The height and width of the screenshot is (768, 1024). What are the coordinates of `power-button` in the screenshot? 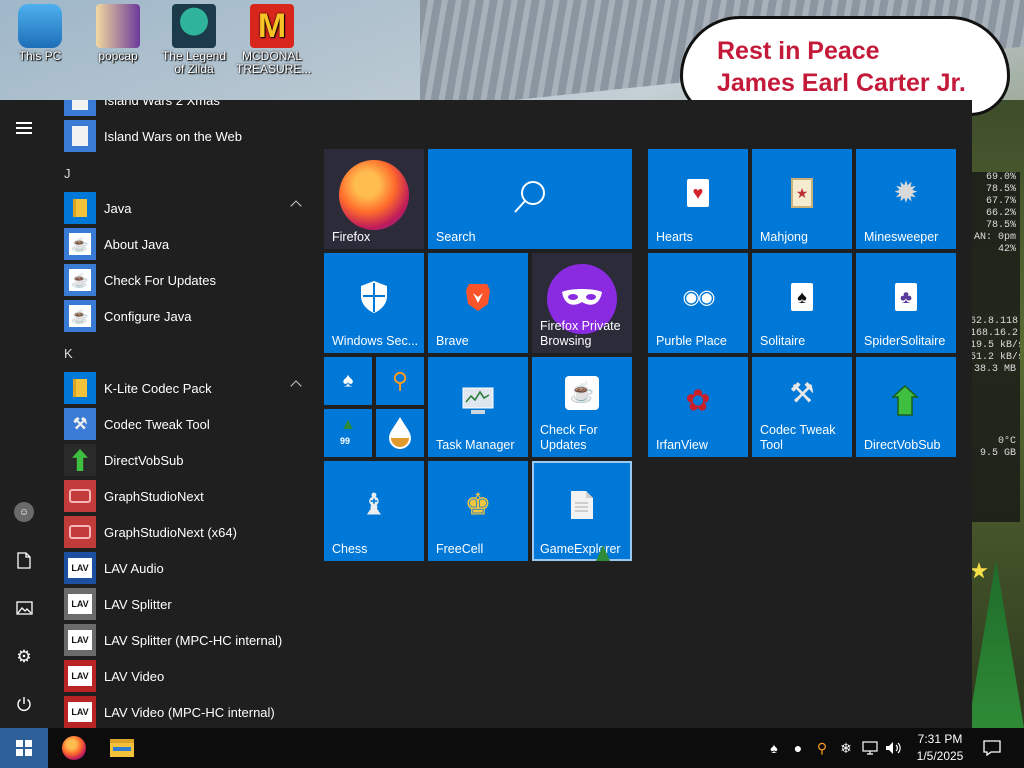 It's located at (24, 704).